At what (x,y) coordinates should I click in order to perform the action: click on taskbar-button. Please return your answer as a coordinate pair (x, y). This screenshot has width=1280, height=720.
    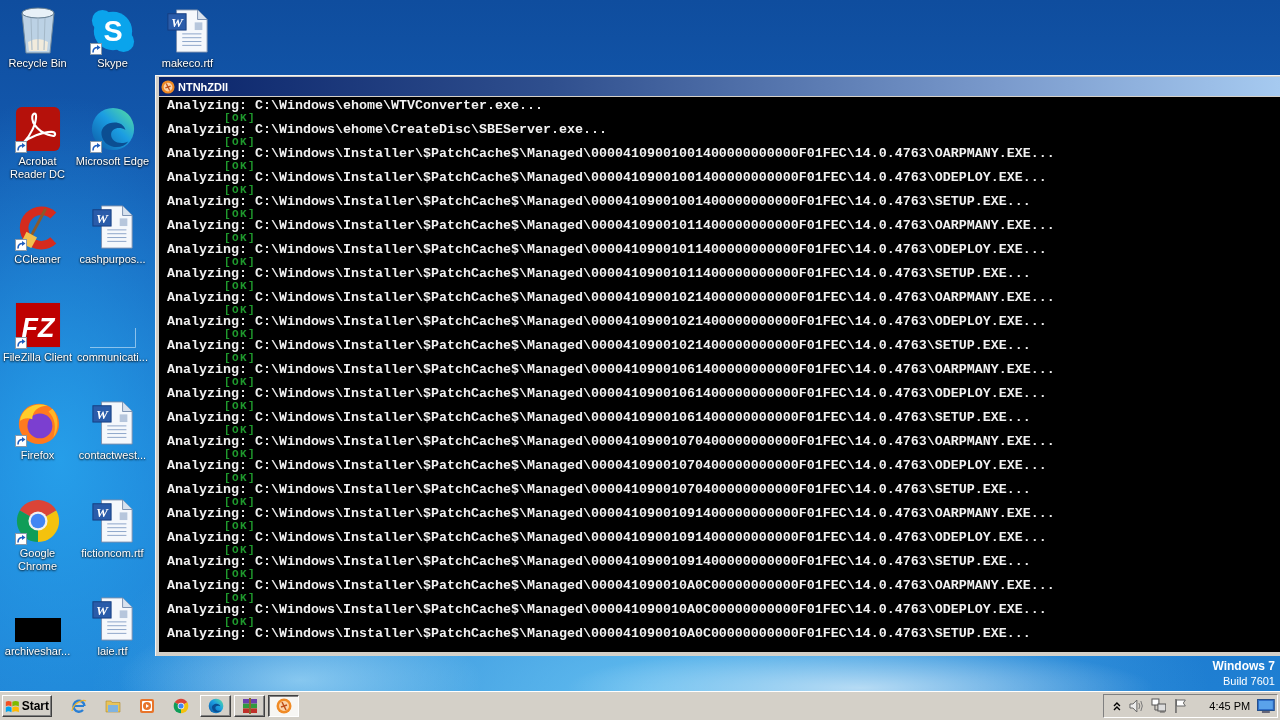
    Looking at the image, I should click on (283, 706).